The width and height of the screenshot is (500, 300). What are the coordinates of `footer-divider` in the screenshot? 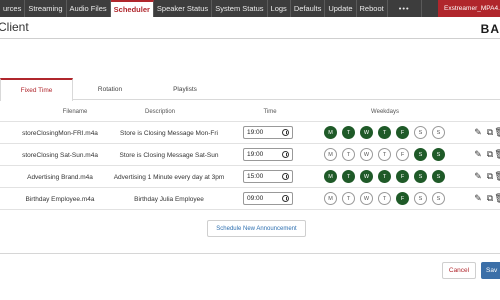 It's located at (250, 253).